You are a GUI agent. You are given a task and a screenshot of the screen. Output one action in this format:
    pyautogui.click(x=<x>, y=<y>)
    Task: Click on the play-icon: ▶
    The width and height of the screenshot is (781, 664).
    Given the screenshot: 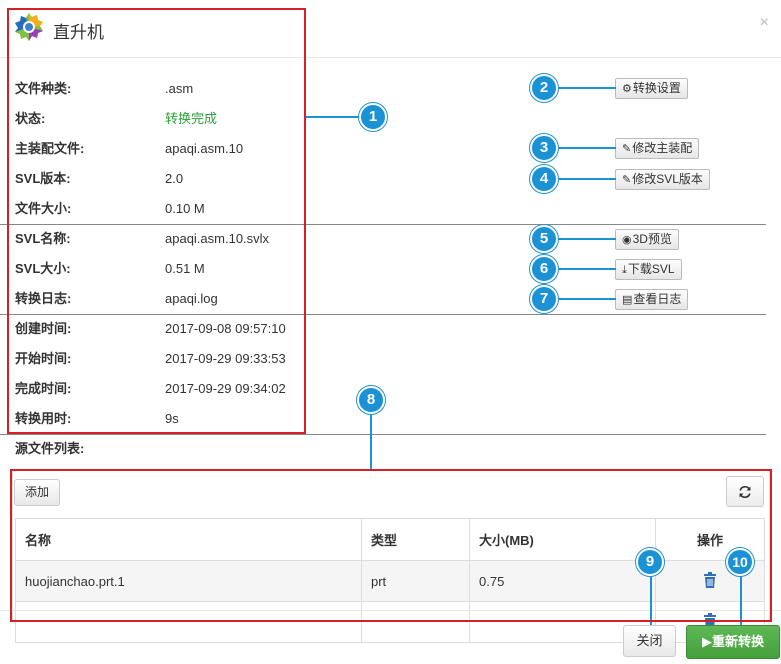 What is the action you would take?
    pyautogui.click(x=706, y=641)
    